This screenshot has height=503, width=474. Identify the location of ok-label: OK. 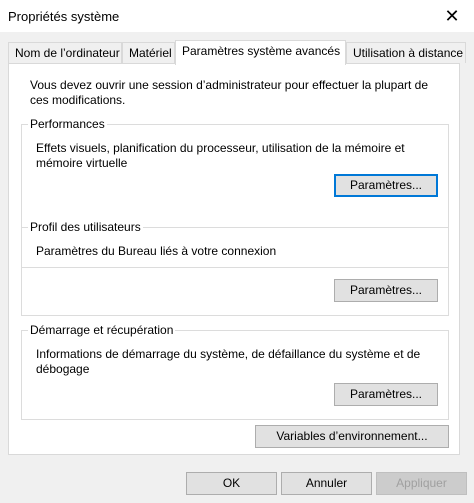
(231, 483).